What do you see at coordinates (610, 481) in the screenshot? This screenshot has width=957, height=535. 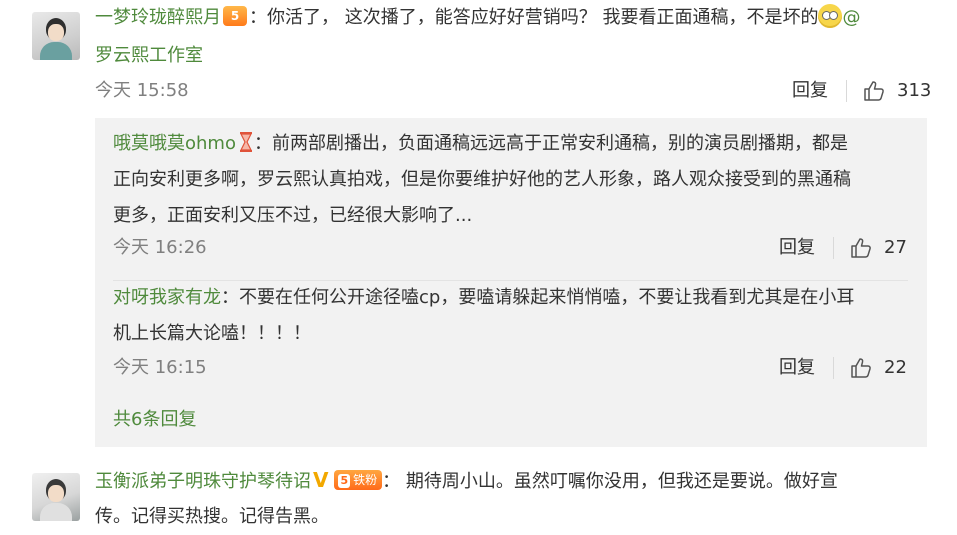 I see `comment-text: ： 期待周小山。虽然叮嘱你没用，但我还是要说。做好宣` at bounding box center [610, 481].